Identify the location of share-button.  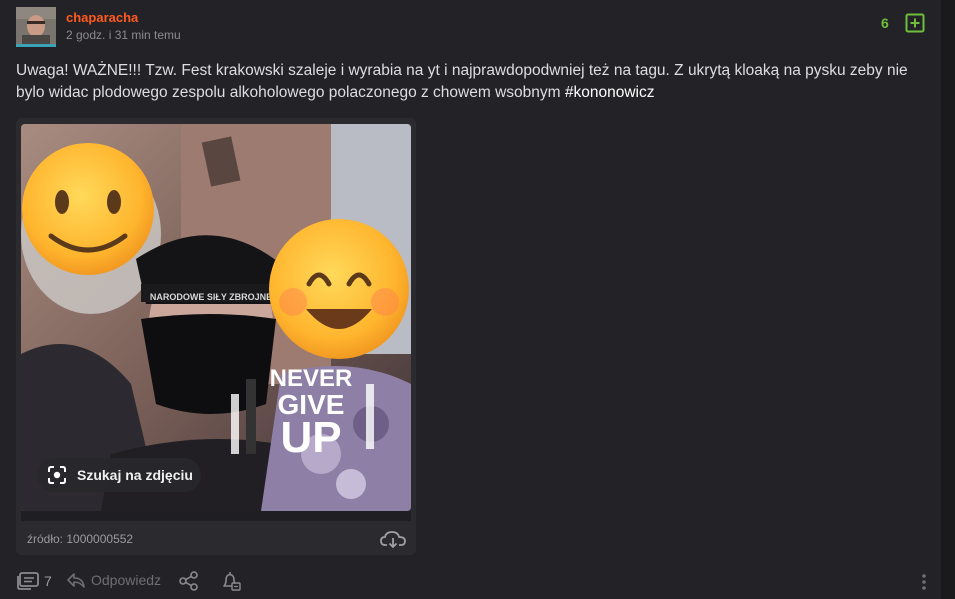
(189, 581).